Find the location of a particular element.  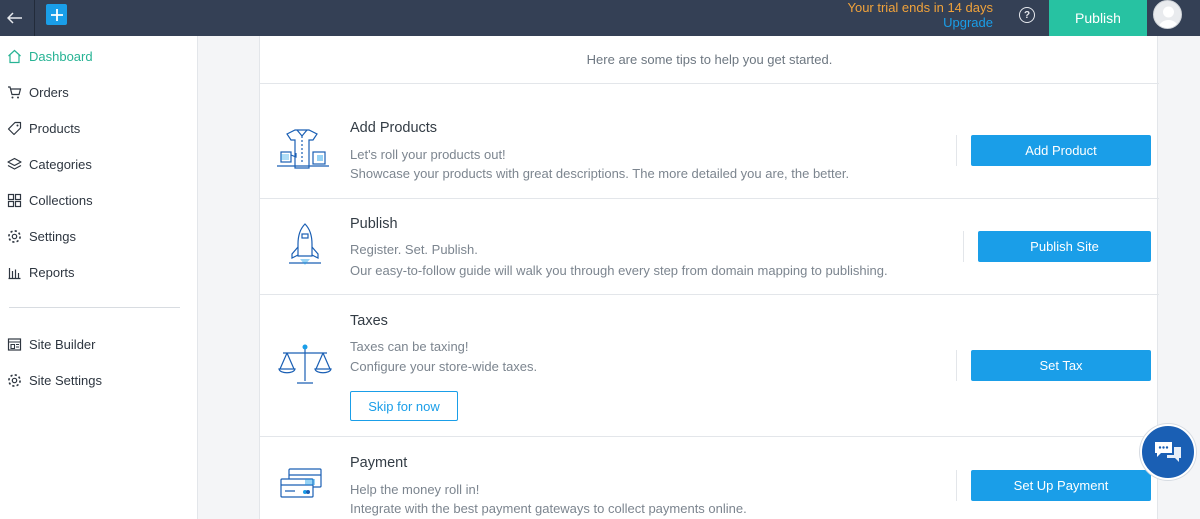

plus-icon is located at coordinates (56, 14).